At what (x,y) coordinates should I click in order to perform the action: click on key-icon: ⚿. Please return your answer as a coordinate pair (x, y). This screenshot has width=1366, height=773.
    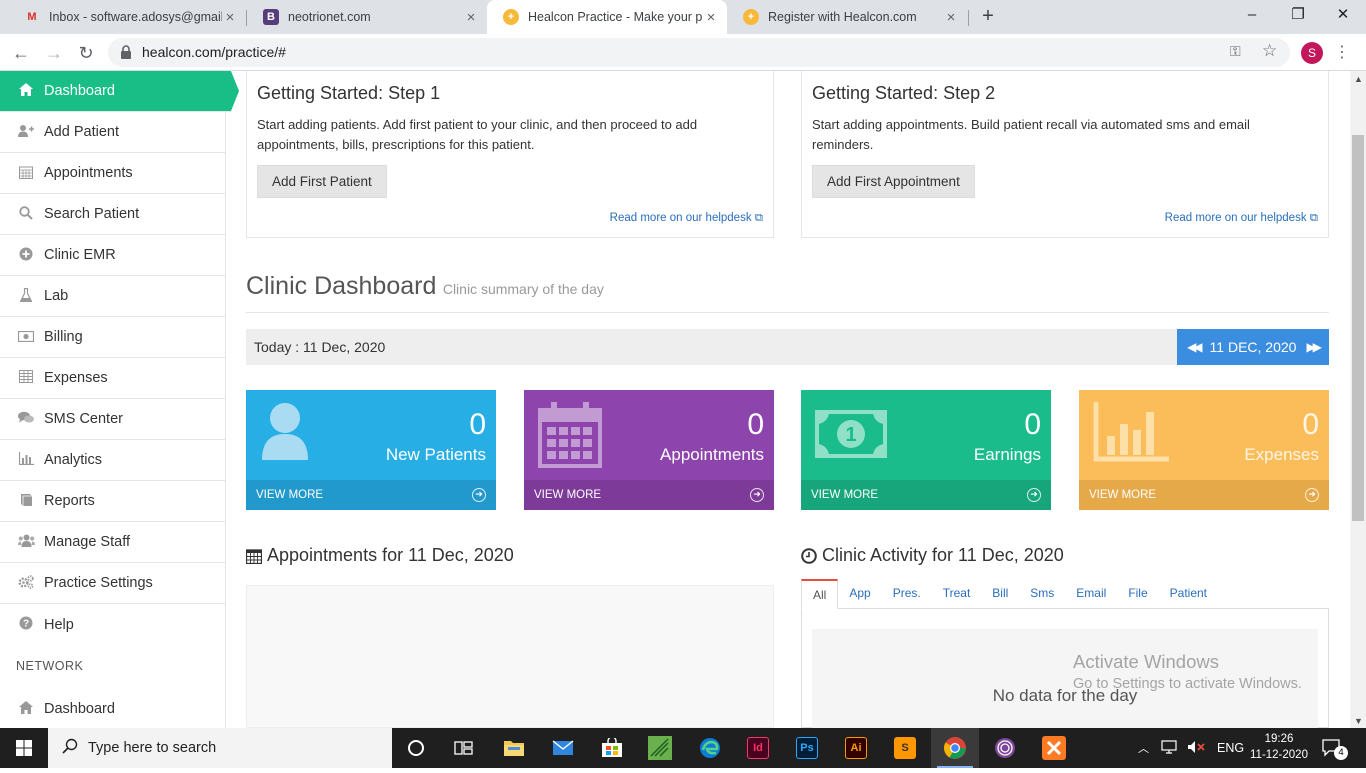
    Looking at the image, I should click on (1235, 51).